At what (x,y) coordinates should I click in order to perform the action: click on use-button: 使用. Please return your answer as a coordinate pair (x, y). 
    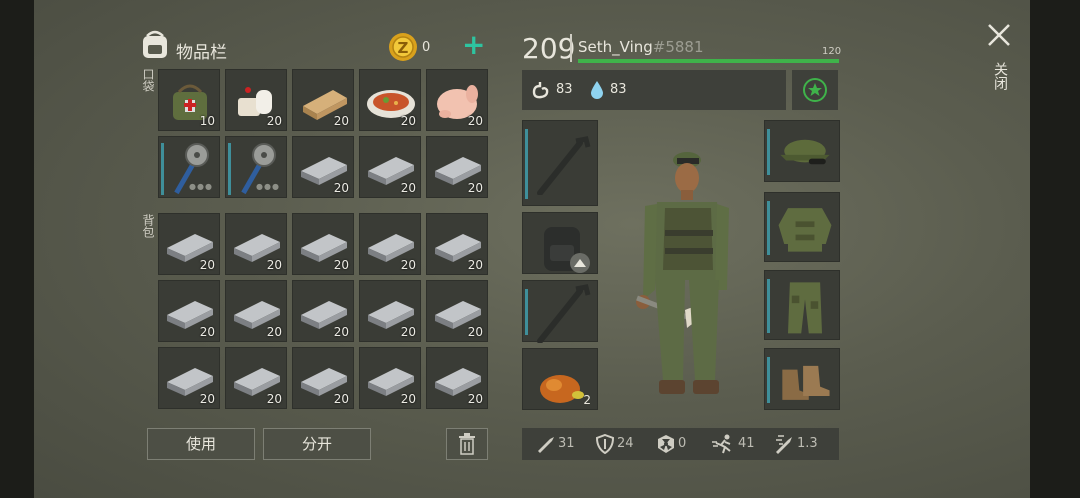
    Looking at the image, I should click on (201, 444).